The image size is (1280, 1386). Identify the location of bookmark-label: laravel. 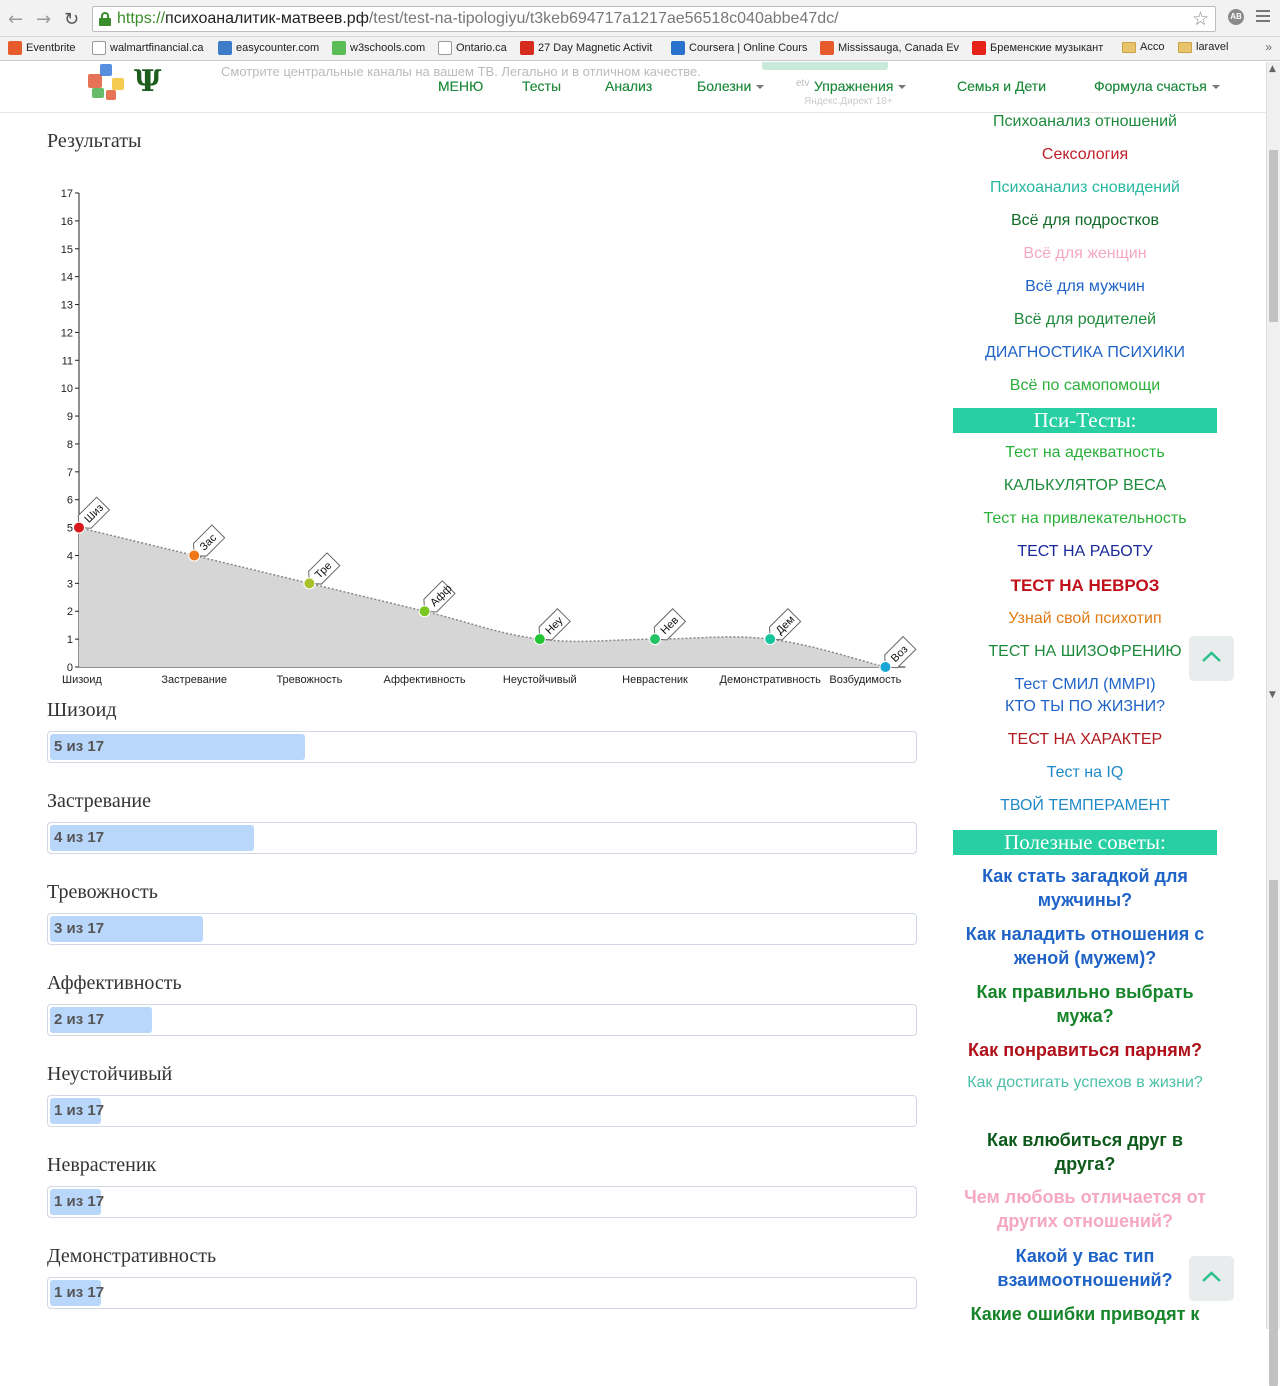
(1212, 47).